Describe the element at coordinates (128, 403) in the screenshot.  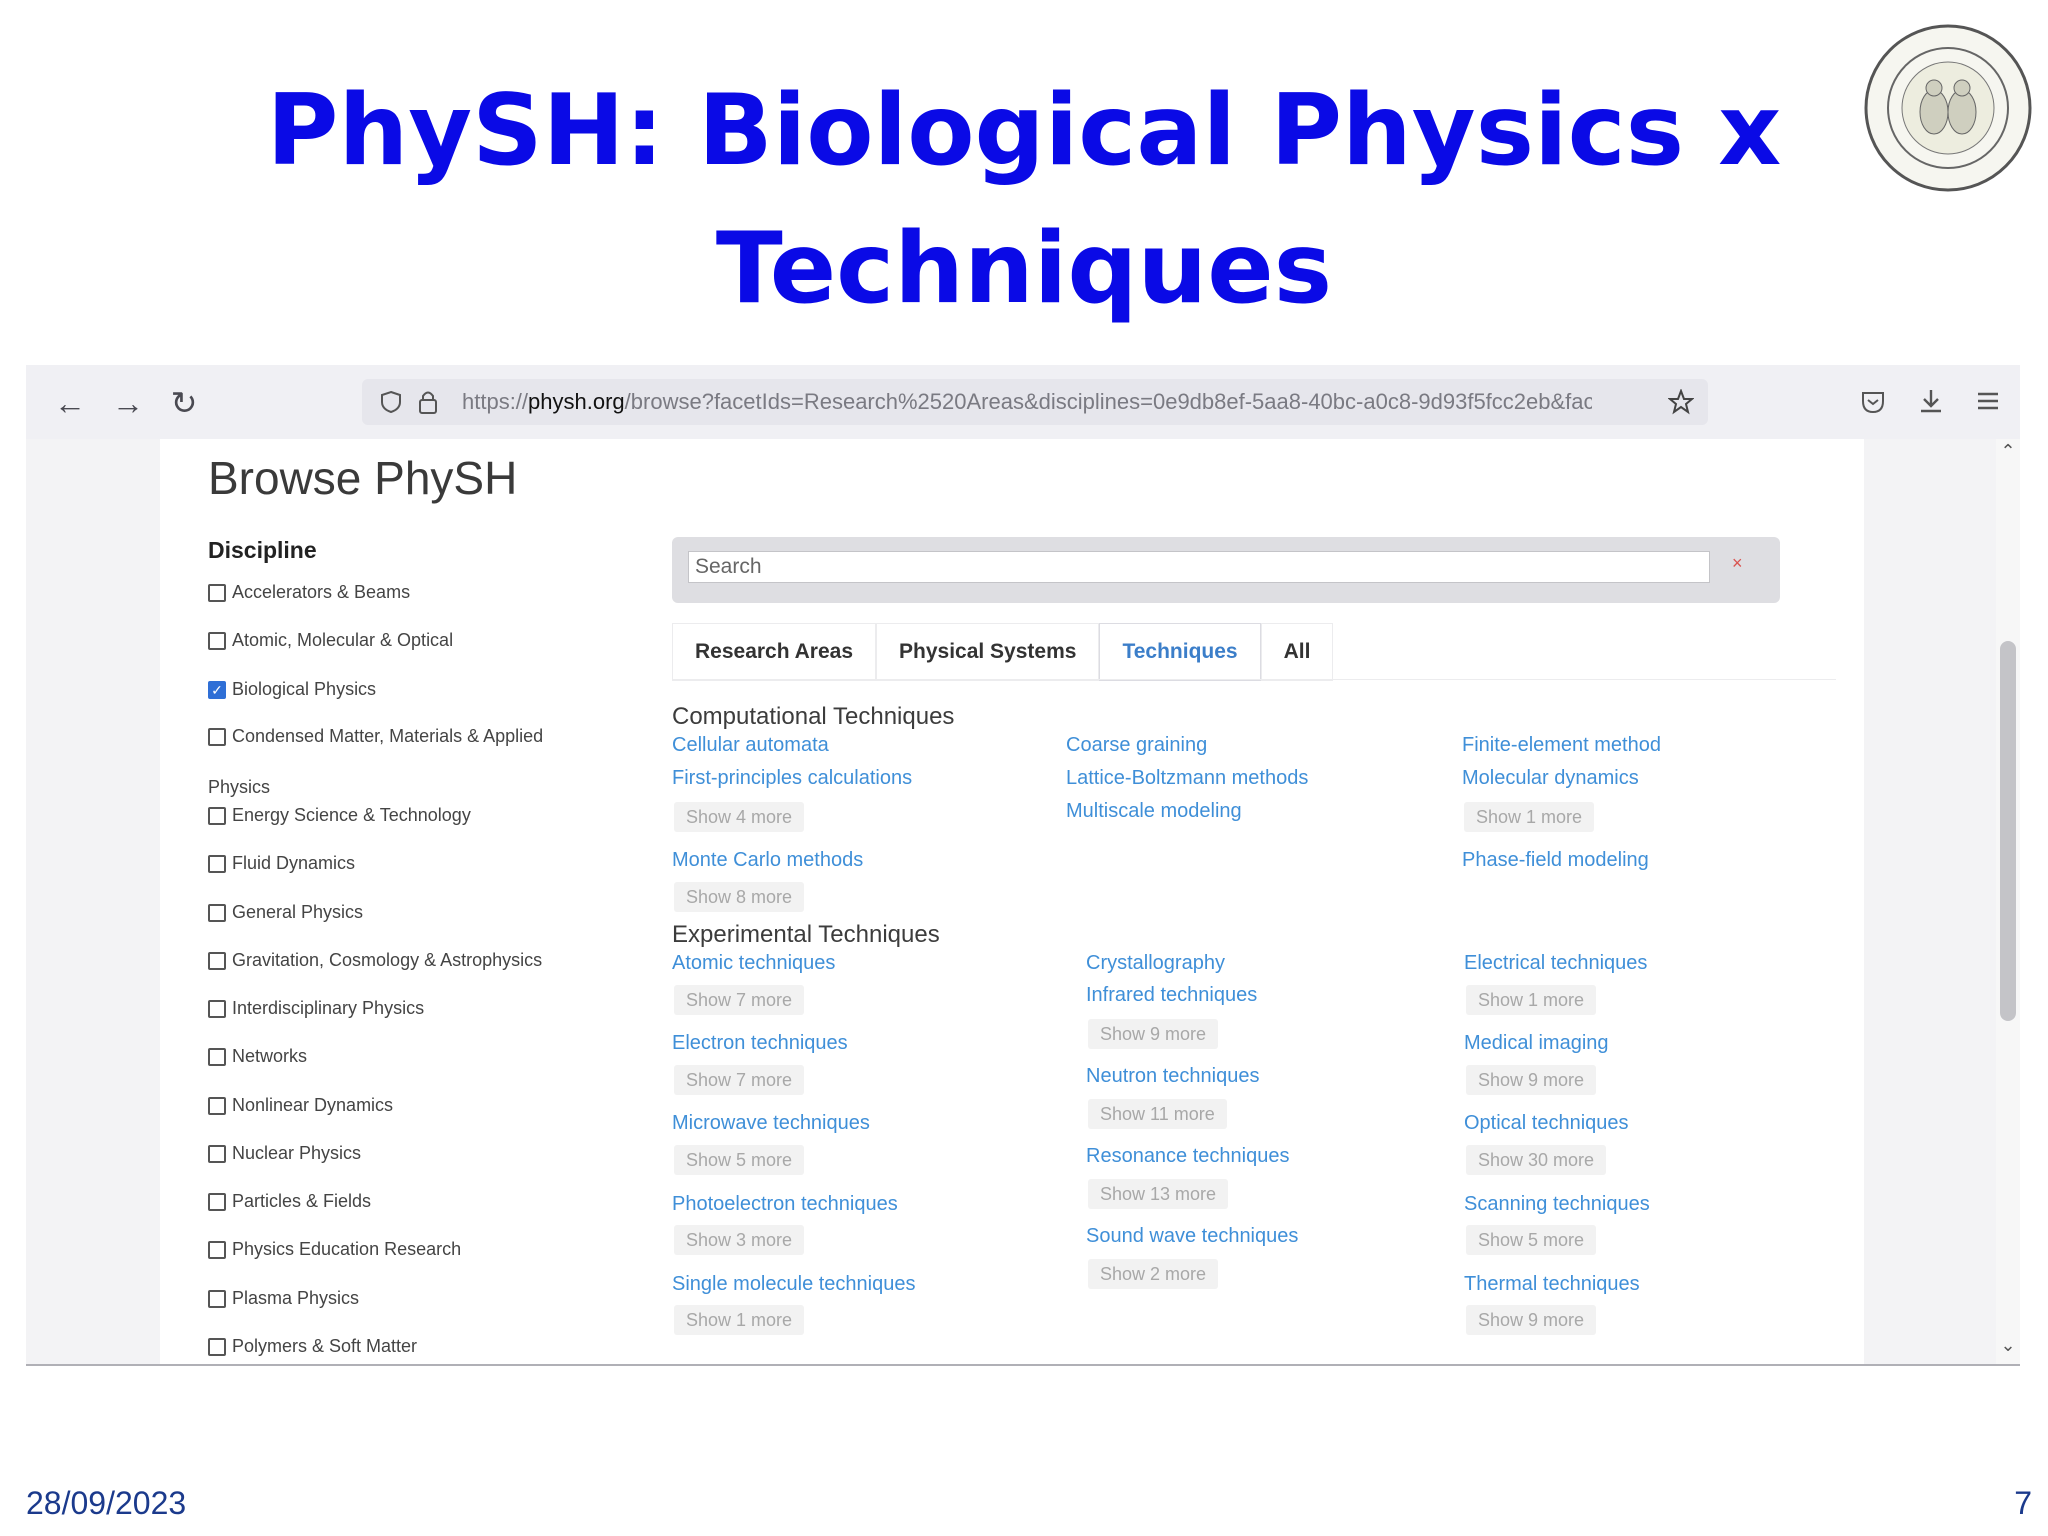
I see `forward-icon: →` at that location.